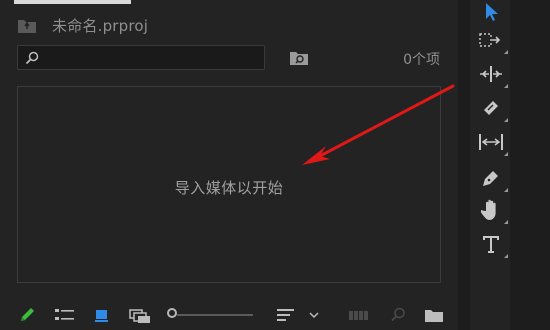  I want to click on ripple-edit-icon, so click(491, 74).